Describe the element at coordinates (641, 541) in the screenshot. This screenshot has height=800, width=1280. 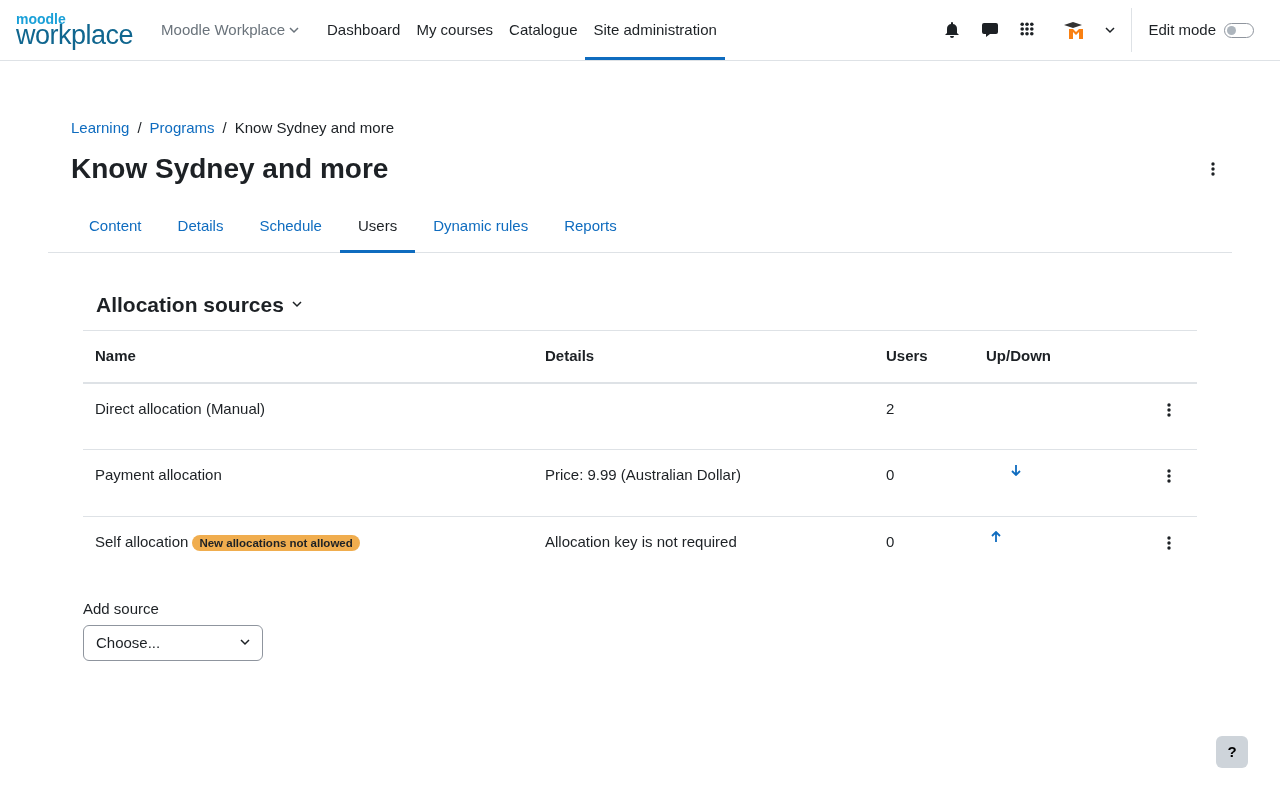
I see `table-cell: Allocation key is not required` at that location.